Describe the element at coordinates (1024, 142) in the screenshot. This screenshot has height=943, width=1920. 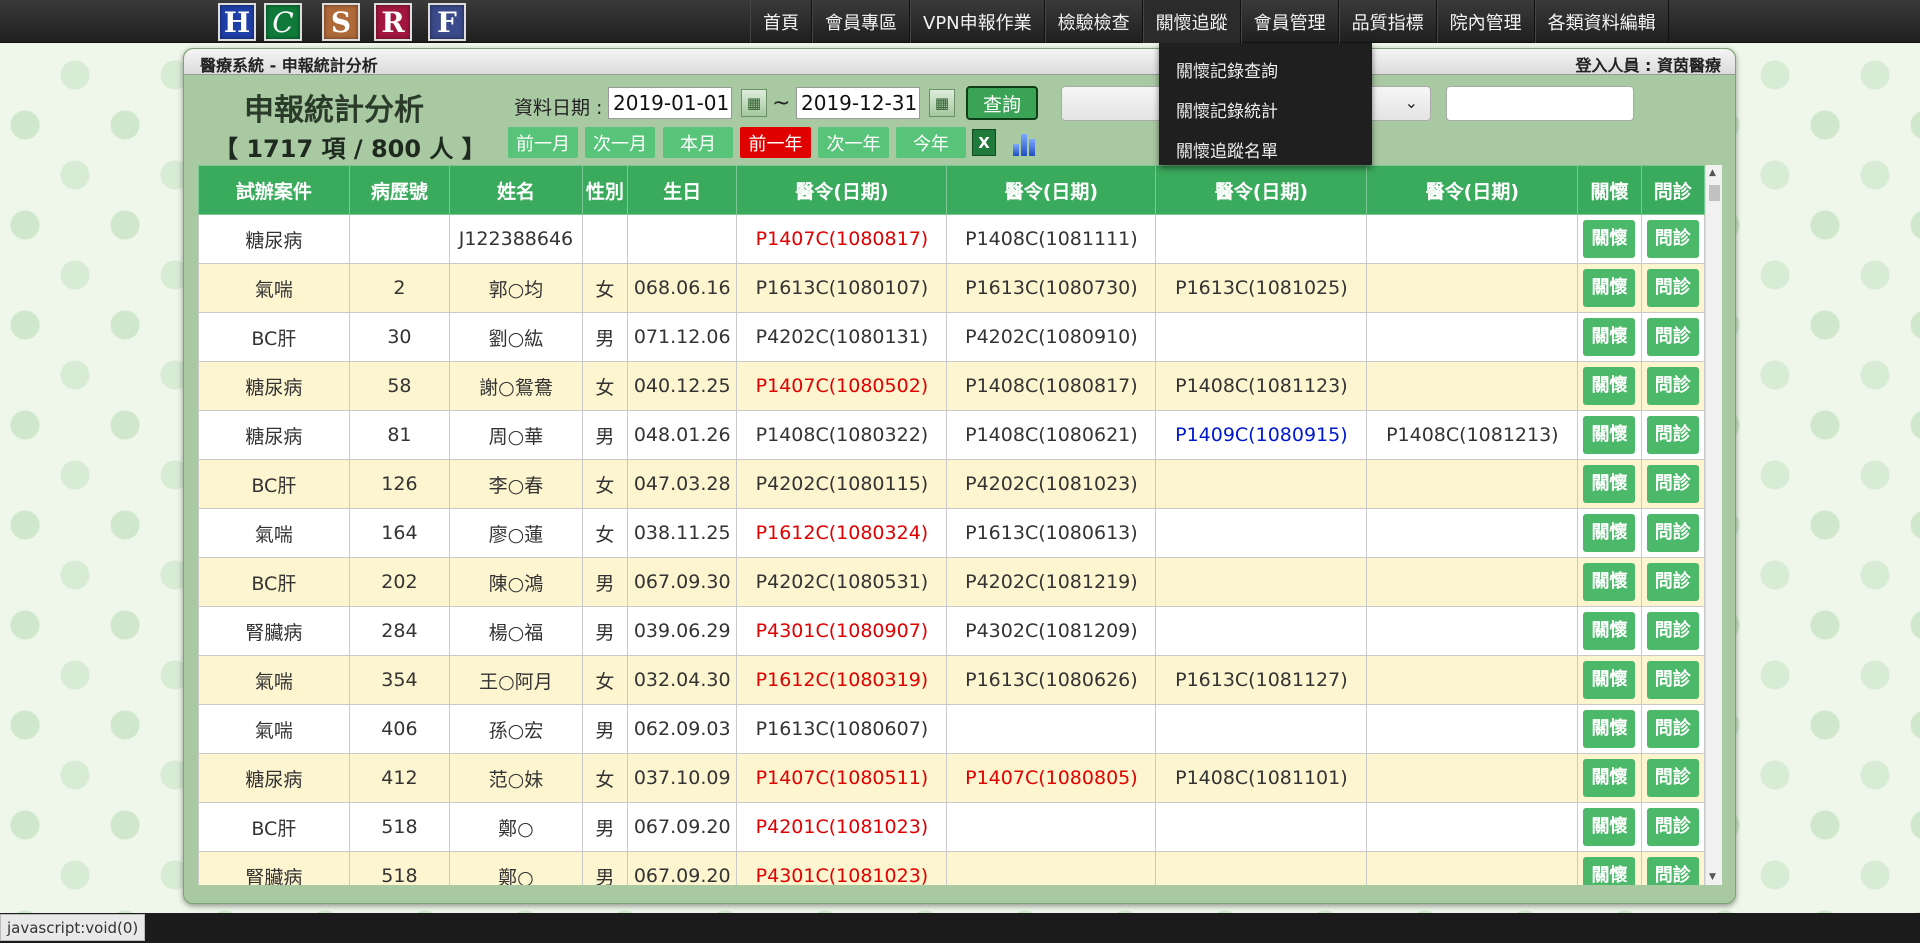
I see `bar-chart-icon` at that location.